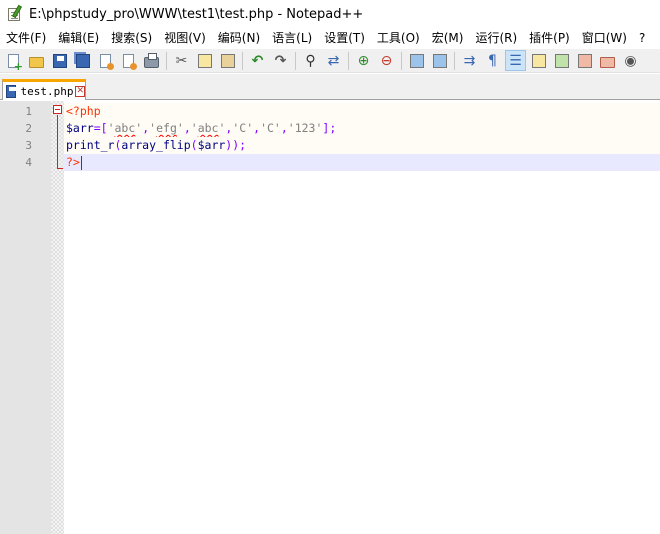 This screenshot has width=660, height=534. Describe the element at coordinates (28, 162) in the screenshot. I see `line-number: 4` at that location.